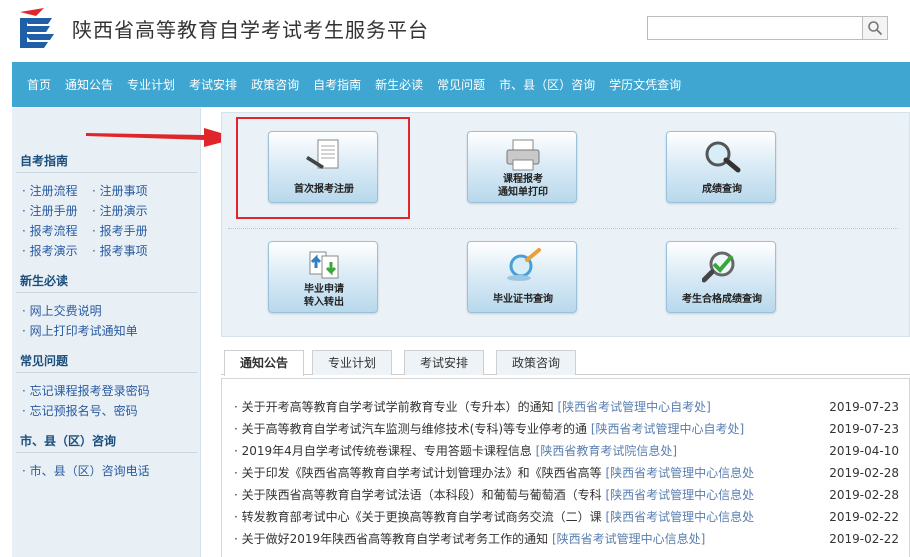  What do you see at coordinates (547, 84) in the screenshot?
I see `nav-item-county-consult: 市、县（区）咨询` at bounding box center [547, 84].